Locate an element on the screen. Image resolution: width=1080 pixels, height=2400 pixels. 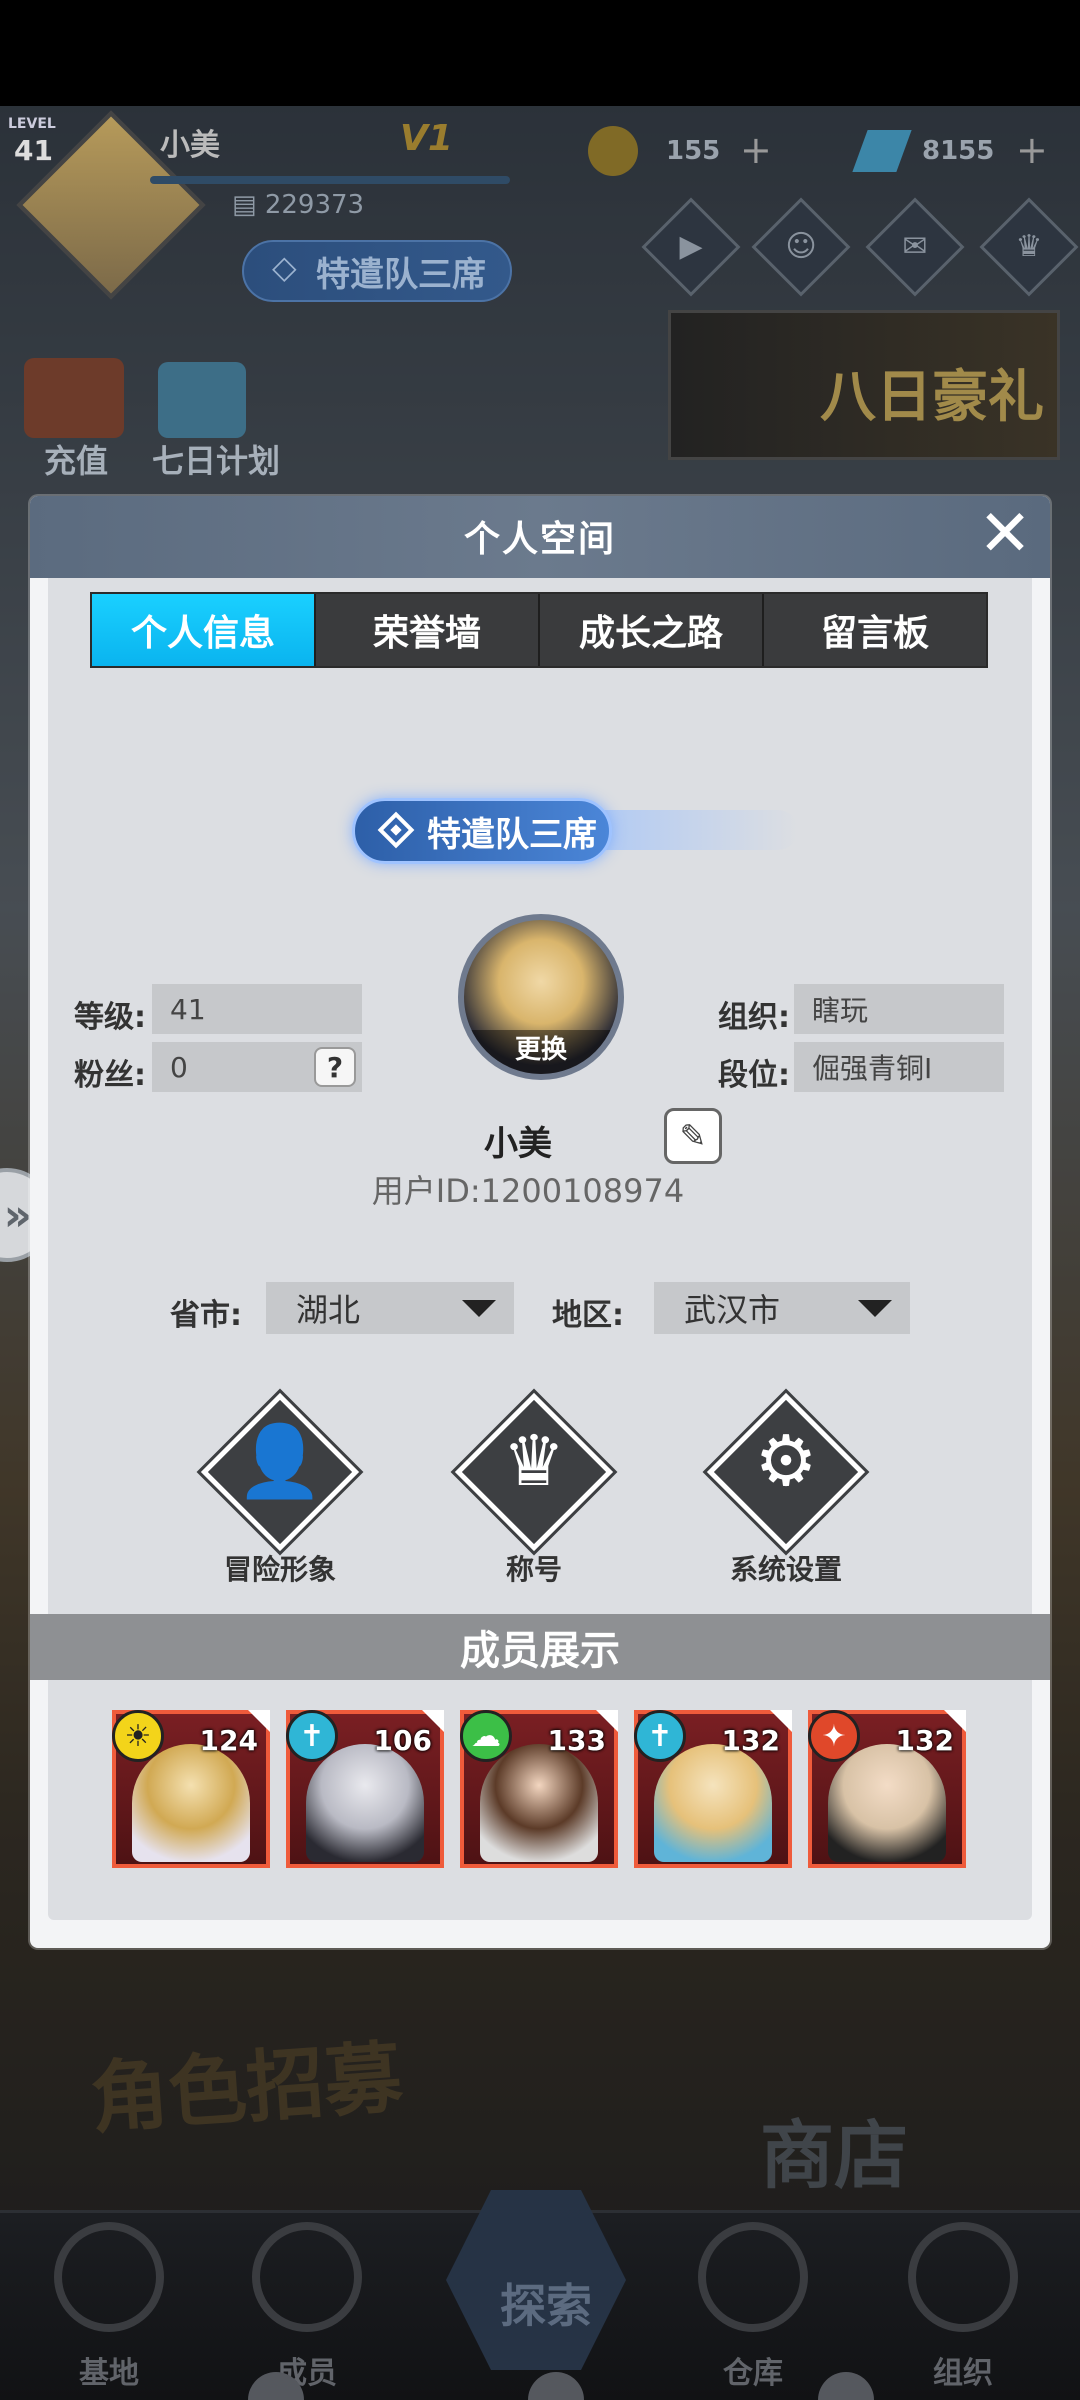
rank-badge: 特遣队三席 is located at coordinates (482, 831).